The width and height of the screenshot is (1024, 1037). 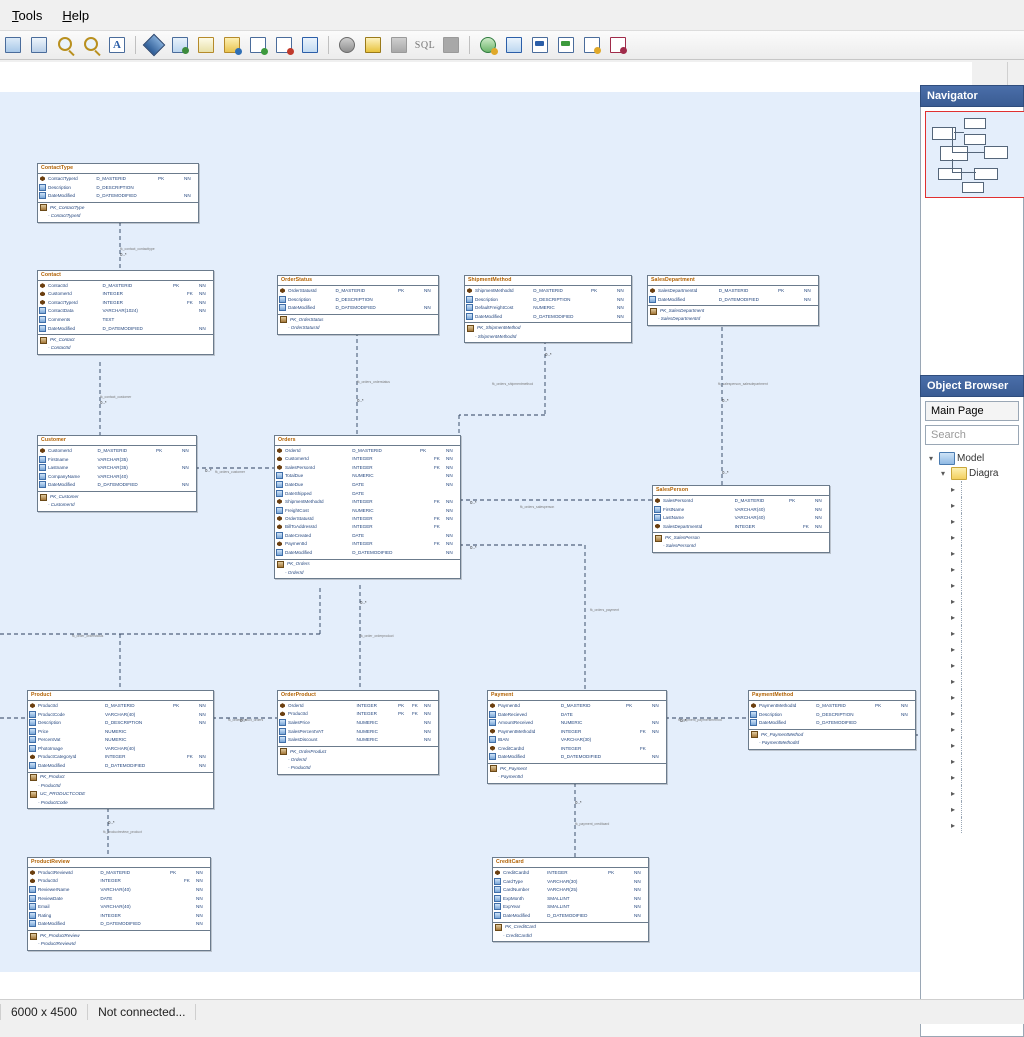 What do you see at coordinates (577, 706) in the screenshot?
I see `column-row: PaymentId D_MASTERID PK NN` at bounding box center [577, 706].